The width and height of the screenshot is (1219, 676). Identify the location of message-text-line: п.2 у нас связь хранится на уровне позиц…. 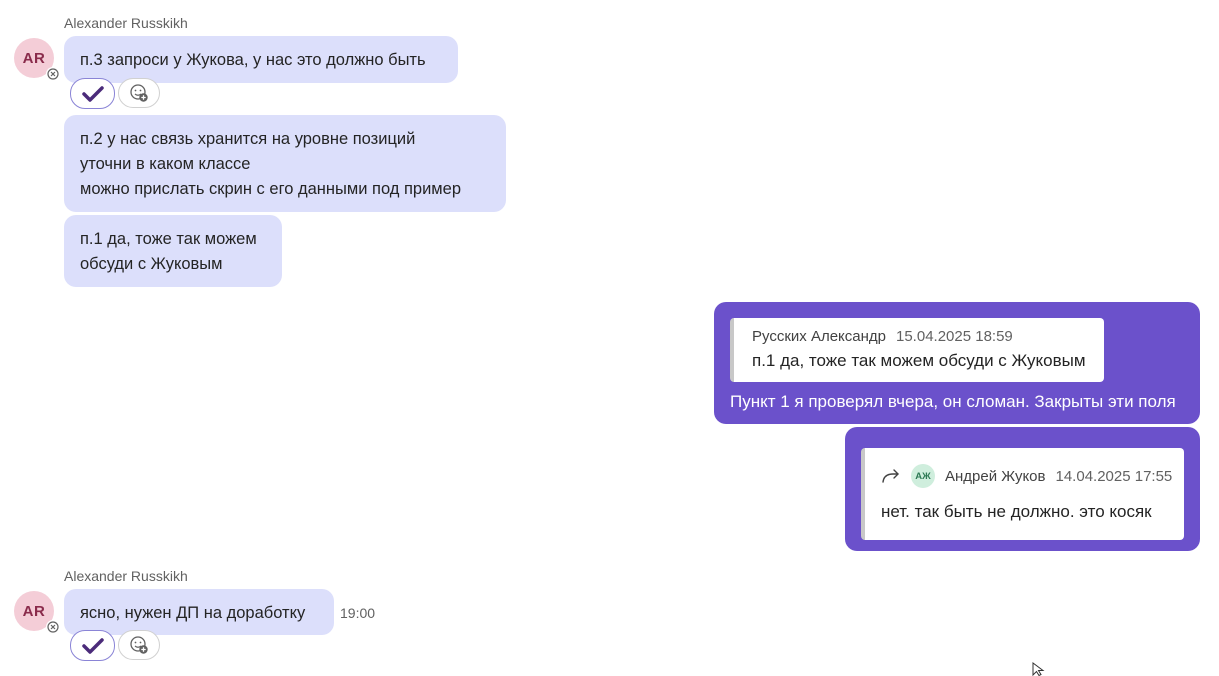
(248, 139).